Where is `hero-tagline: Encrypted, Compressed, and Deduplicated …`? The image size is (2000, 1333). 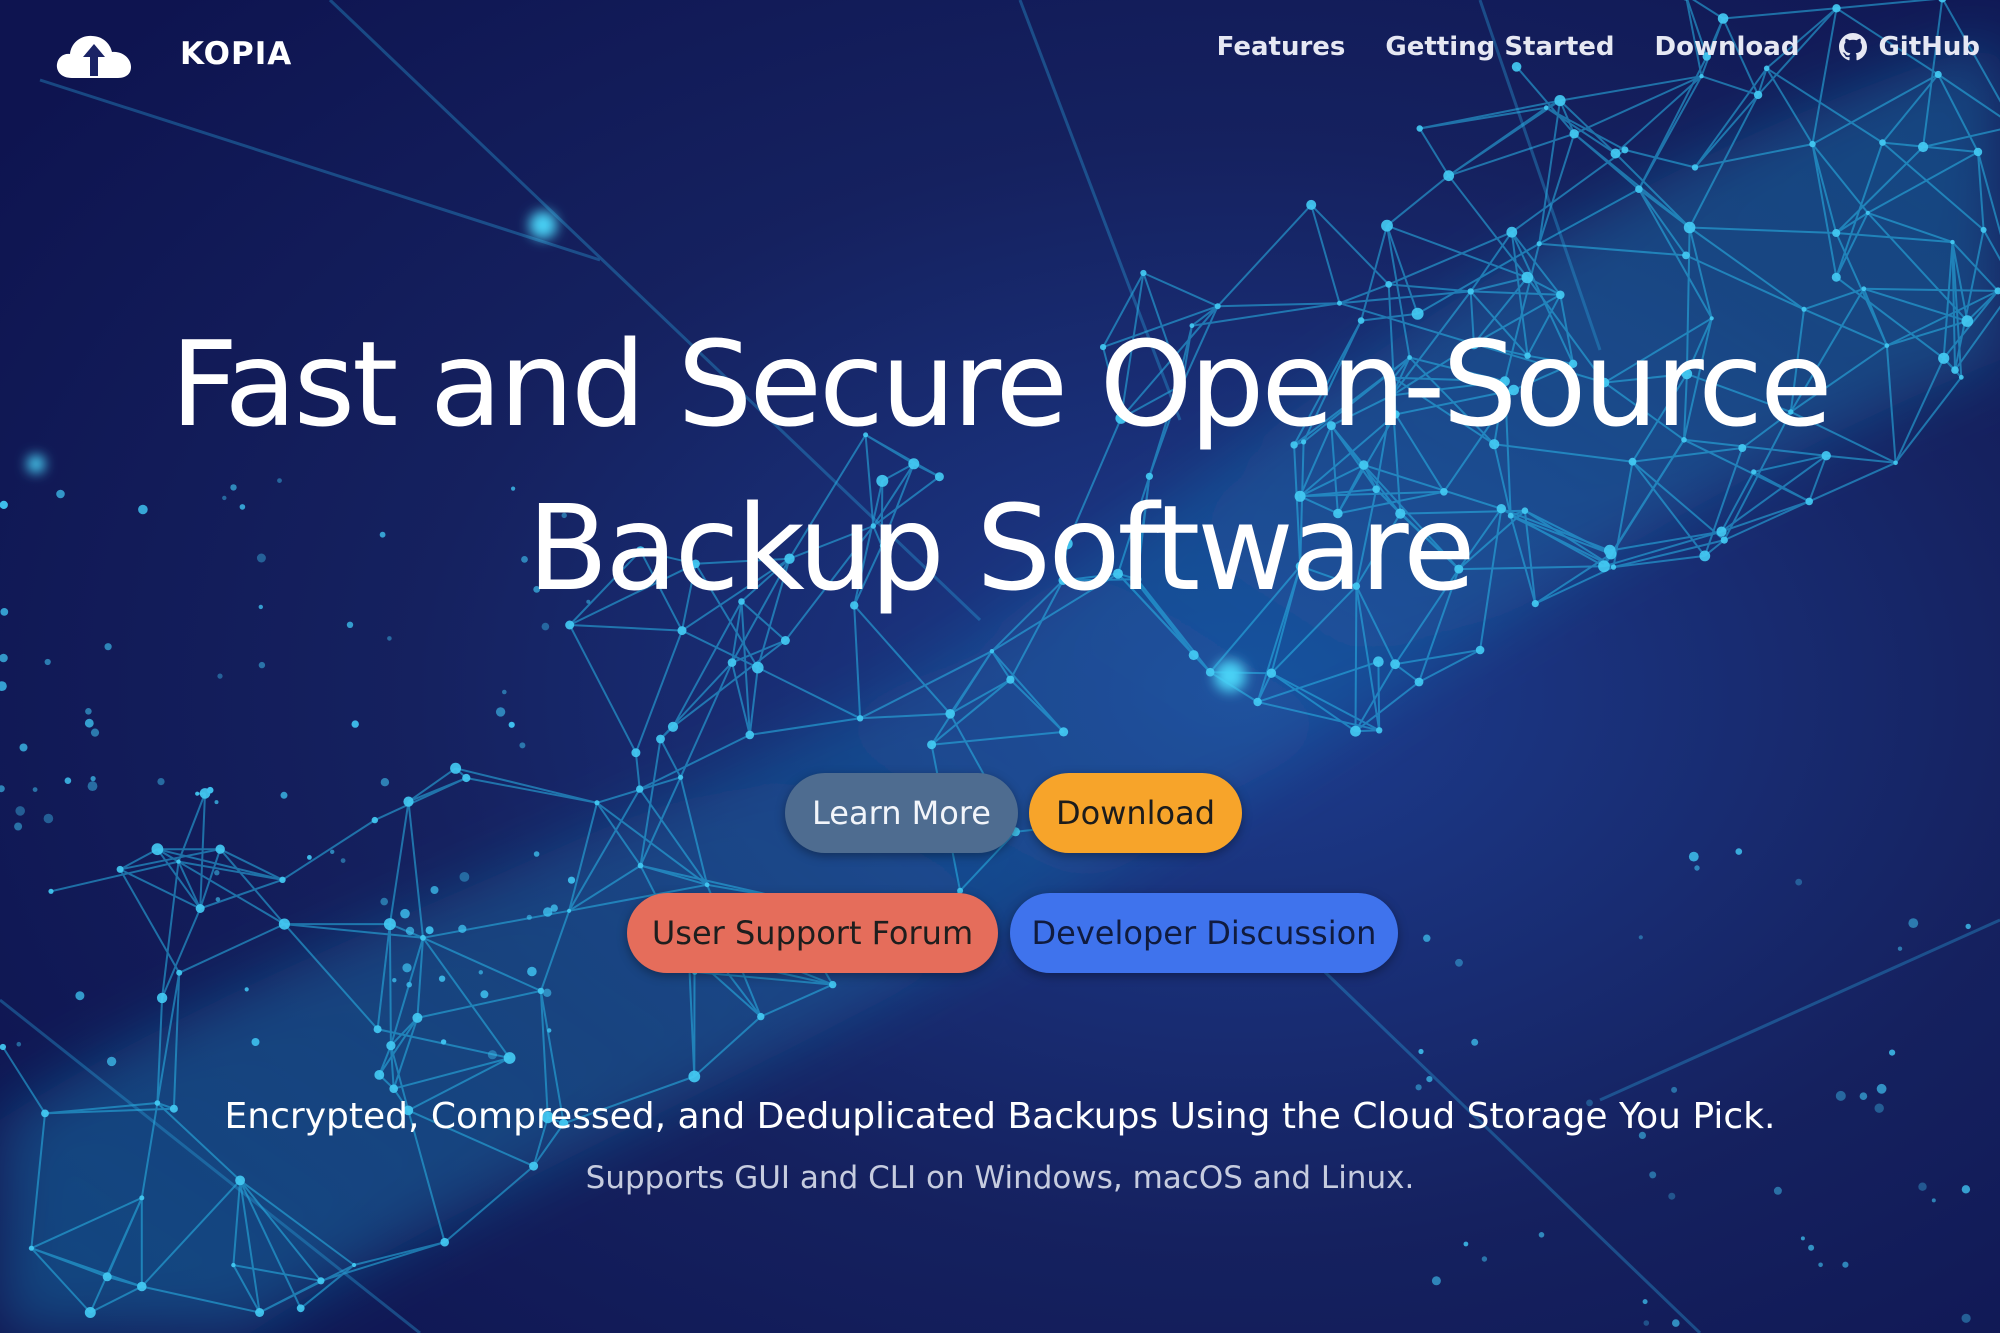 hero-tagline: Encrypted, Compressed, and Deduplicated … is located at coordinates (1000, 1116).